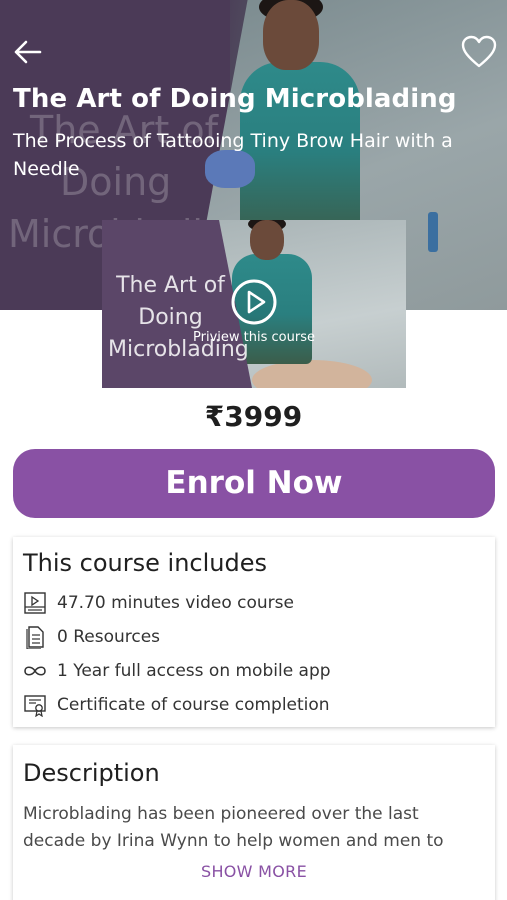 This screenshot has width=507, height=900. I want to click on include-item-label: 0 Resources, so click(109, 637).